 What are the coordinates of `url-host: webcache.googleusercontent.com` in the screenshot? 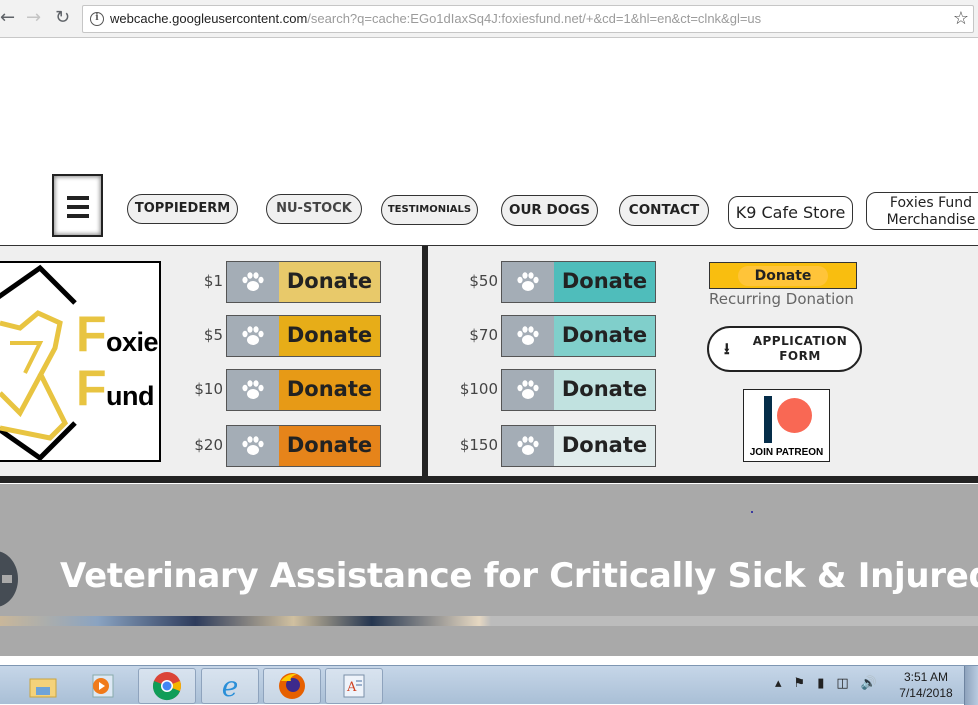 It's located at (209, 18).